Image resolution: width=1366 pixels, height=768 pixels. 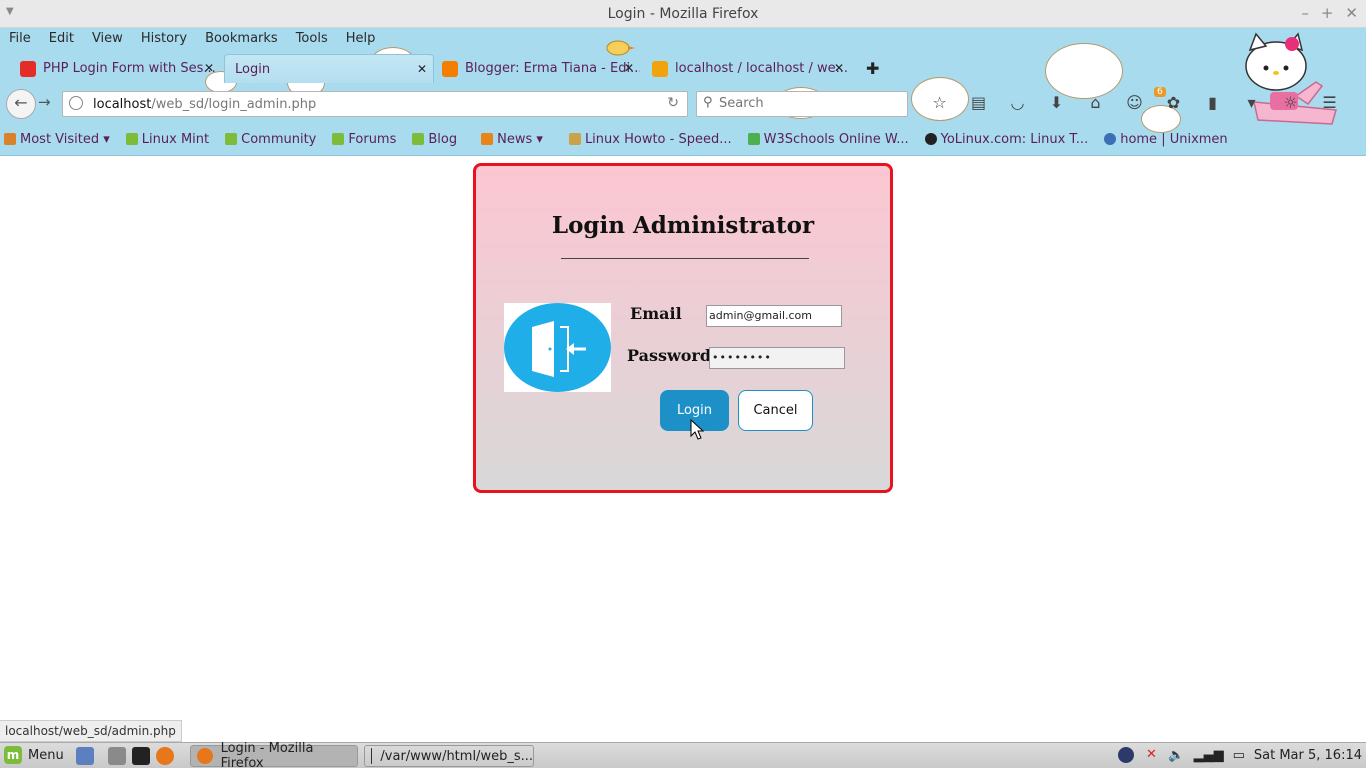 What do you see at coordinates (1308, 755) in the screenshot?
I see `clock: Sat Mar 5, 16:14` at bounding box center [1308, 755].